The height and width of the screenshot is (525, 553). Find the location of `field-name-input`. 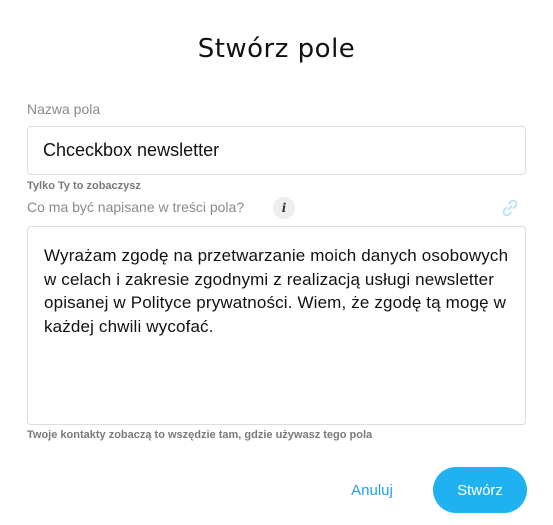

field-name-input is located at coordinates (276, 150).